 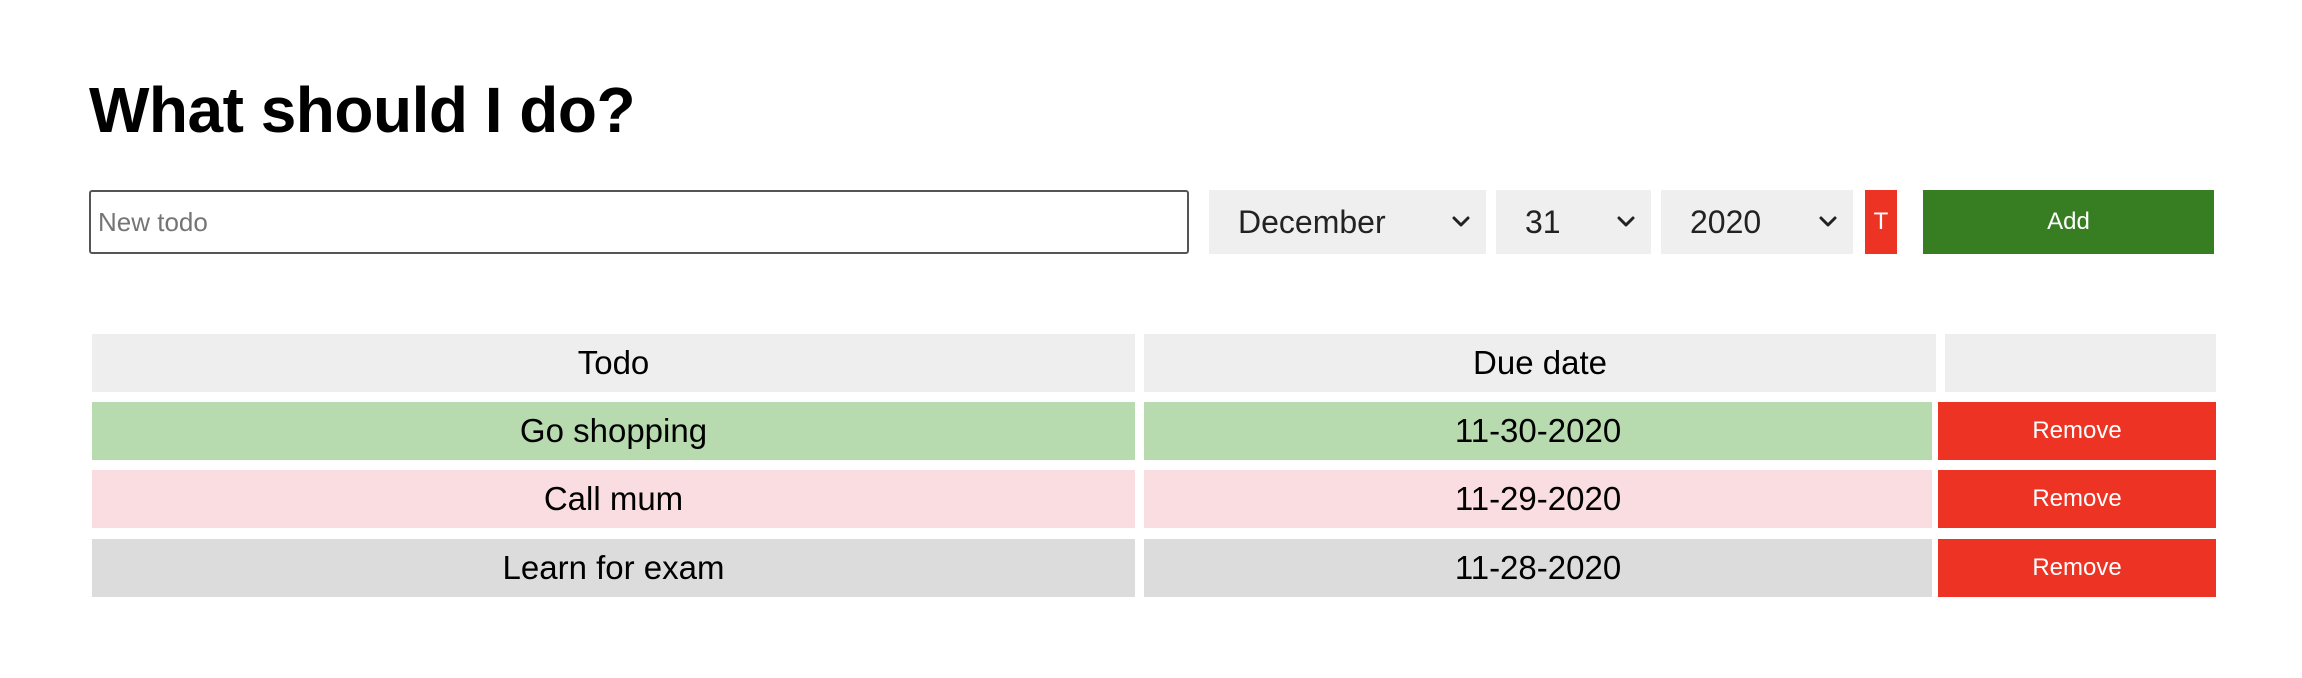 What do you see at coordinates (362, 110) in the screenshot?
I see `page-title: What should I do?` at bounding box center [362, 110].